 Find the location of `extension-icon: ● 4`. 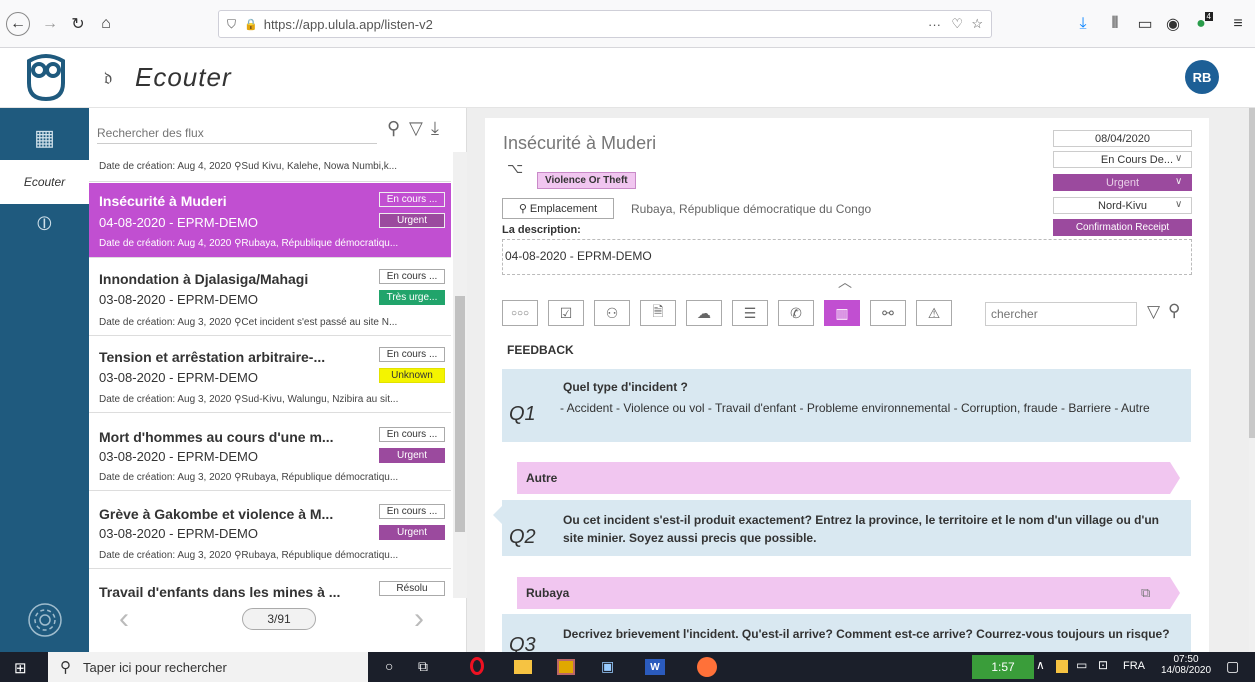

extension-icon: ● 4 is located at coordinates (1201, 24).